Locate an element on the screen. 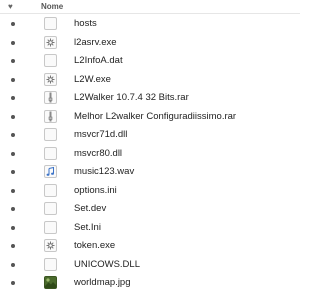 This screenshot has height=300, width=320. name-column-header: Nome is located at coordinates (52, 7).